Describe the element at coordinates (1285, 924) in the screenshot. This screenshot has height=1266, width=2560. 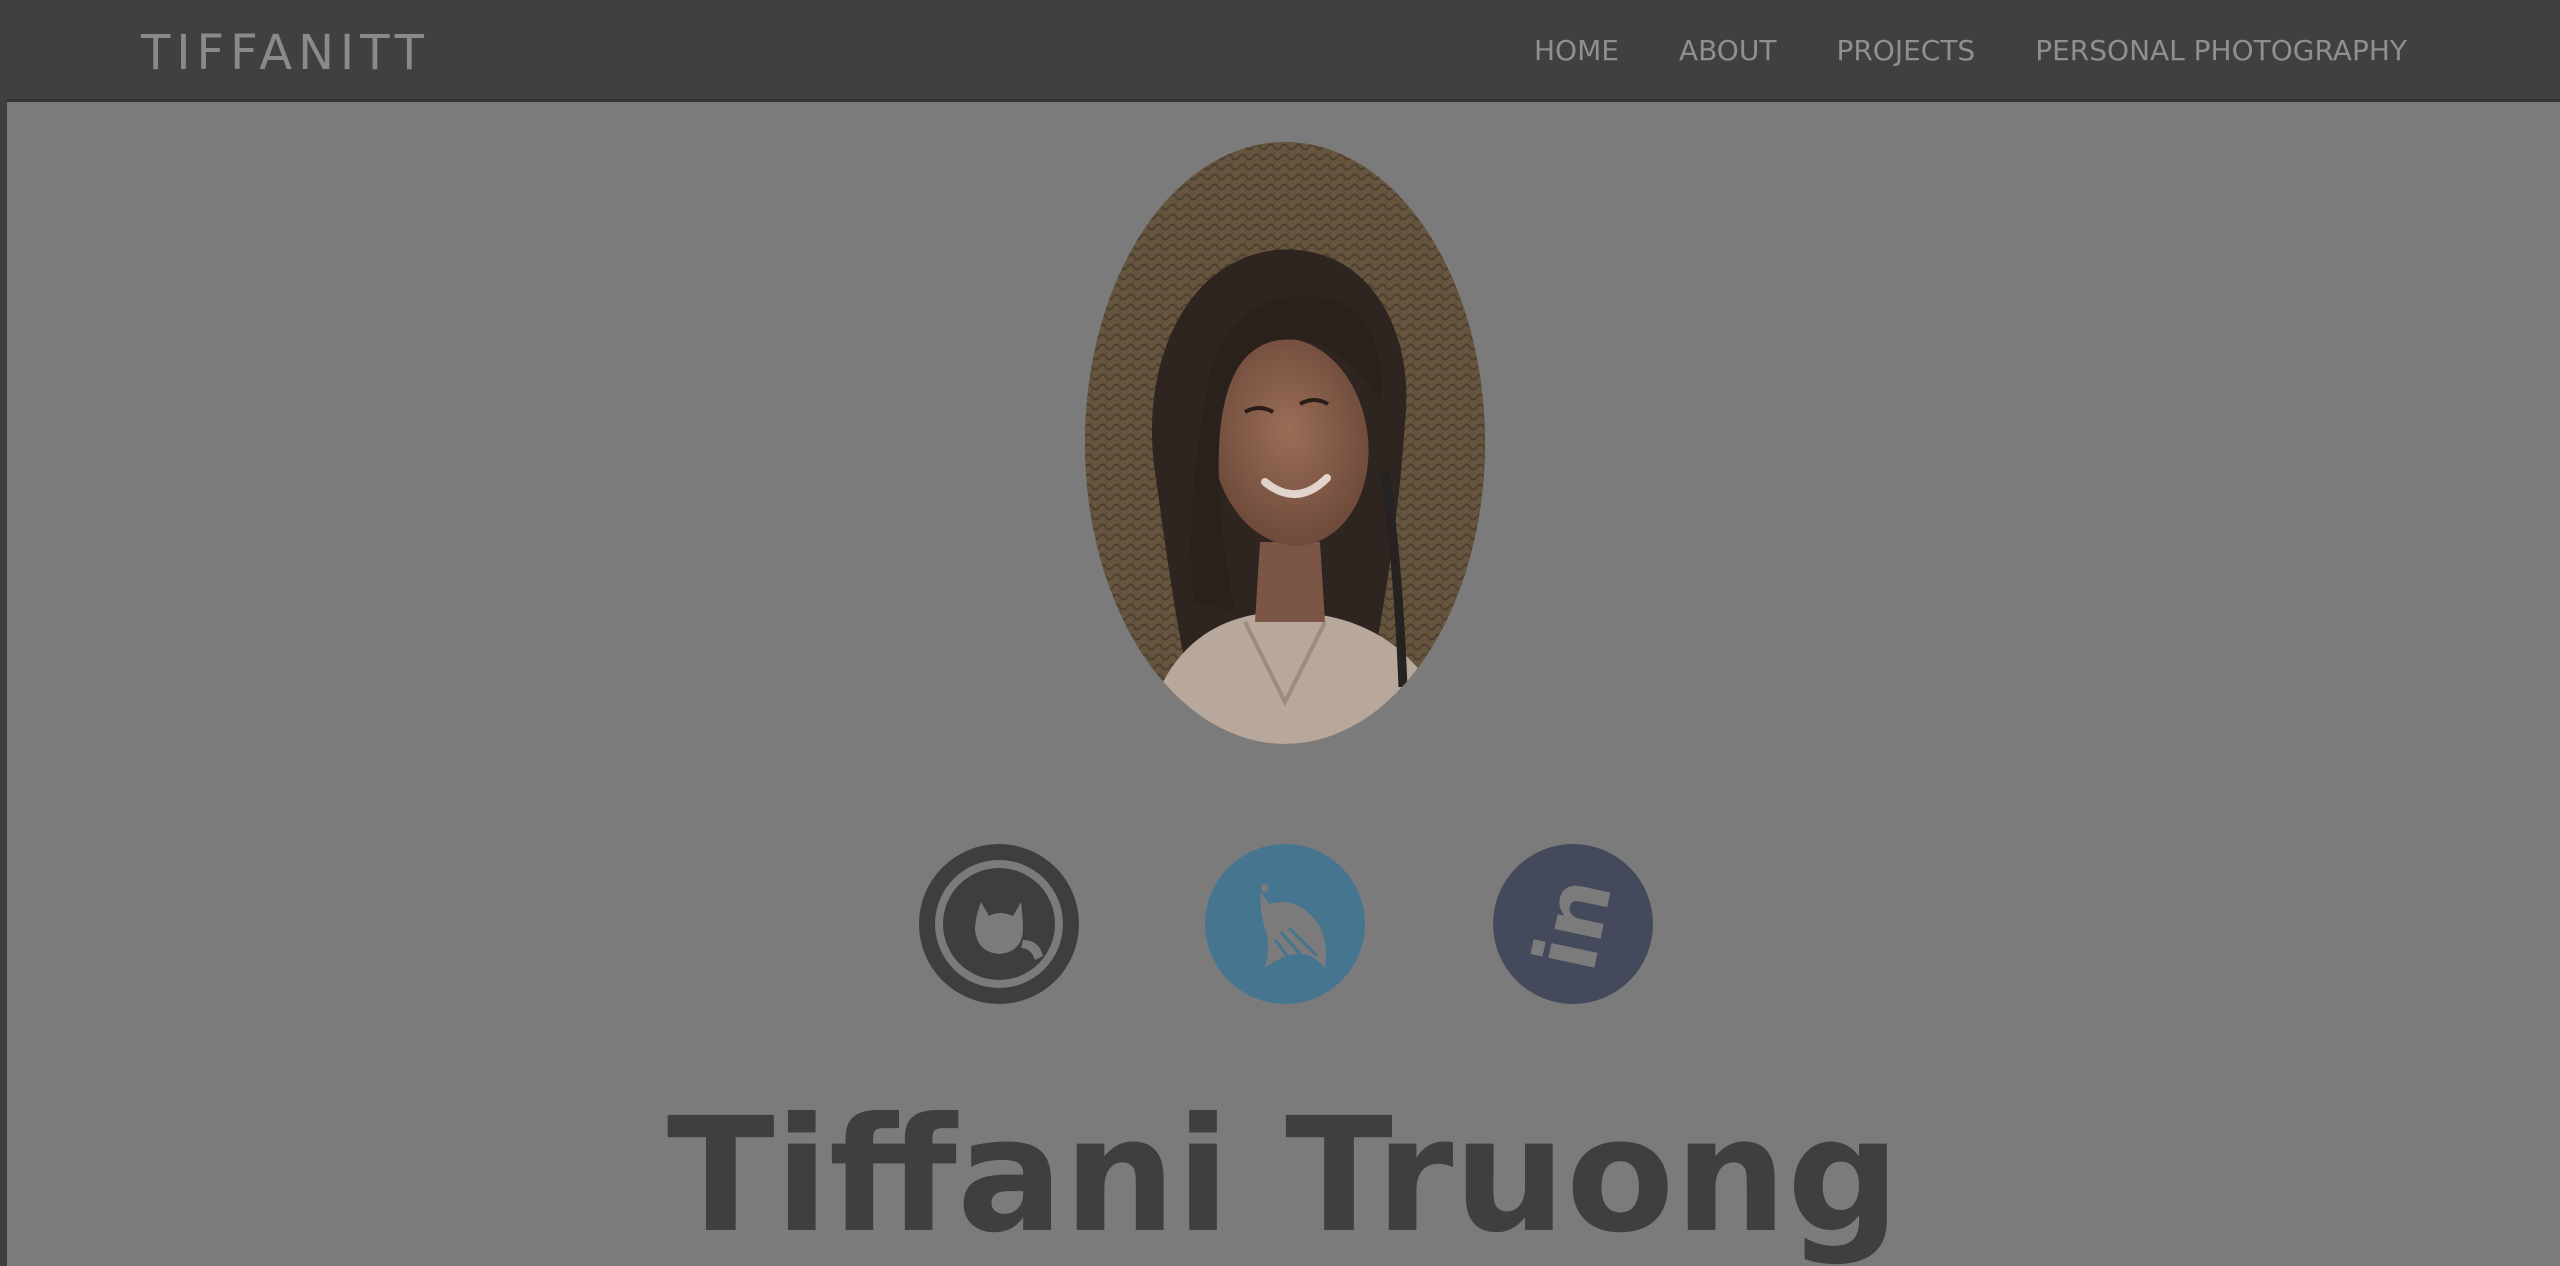
I see `twitter-bird-icon` at that location.